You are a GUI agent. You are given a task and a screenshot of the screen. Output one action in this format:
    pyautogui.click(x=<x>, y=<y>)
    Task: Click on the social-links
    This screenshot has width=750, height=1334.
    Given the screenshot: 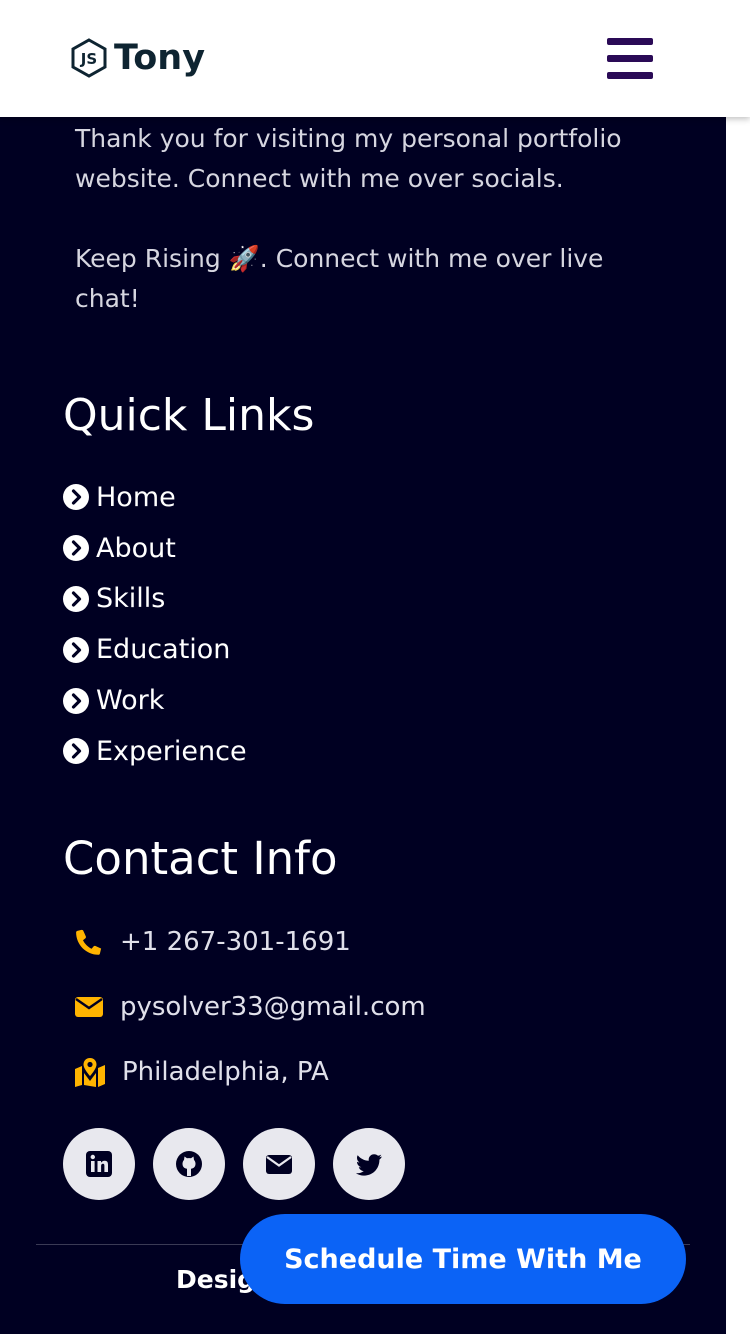 What is the action you would take?
    pyautogui.click(x=243, y=1164)
    